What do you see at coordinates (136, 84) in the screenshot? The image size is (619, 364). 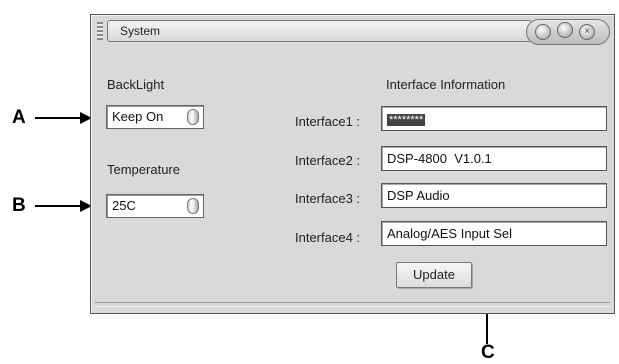 I see `backlight-label: BackLight` at bounding box center [136, 84].